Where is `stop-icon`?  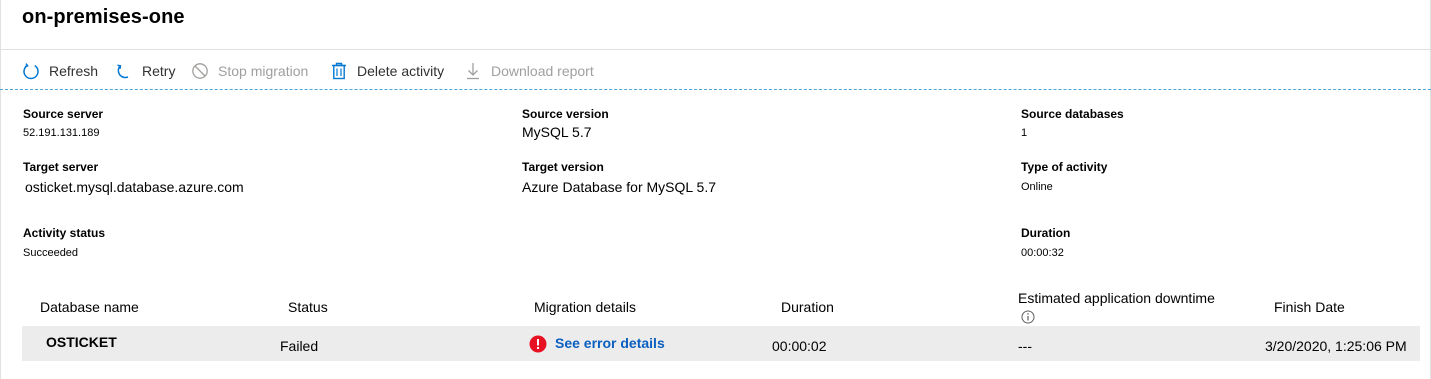
stop-icon is located at coordinates (200, 71).